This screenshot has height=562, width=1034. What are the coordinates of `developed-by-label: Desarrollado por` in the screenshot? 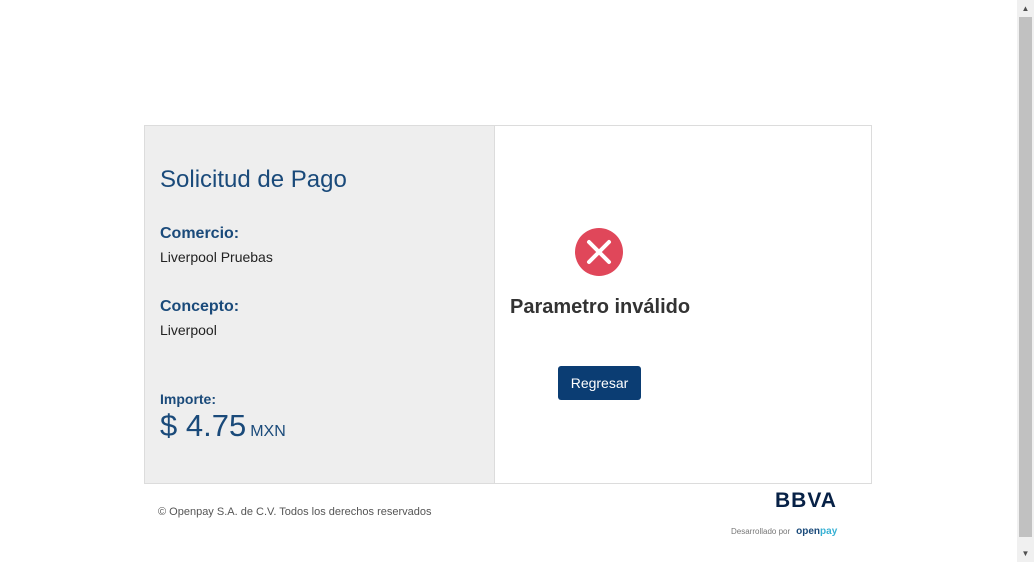 It's located at (761, 531).